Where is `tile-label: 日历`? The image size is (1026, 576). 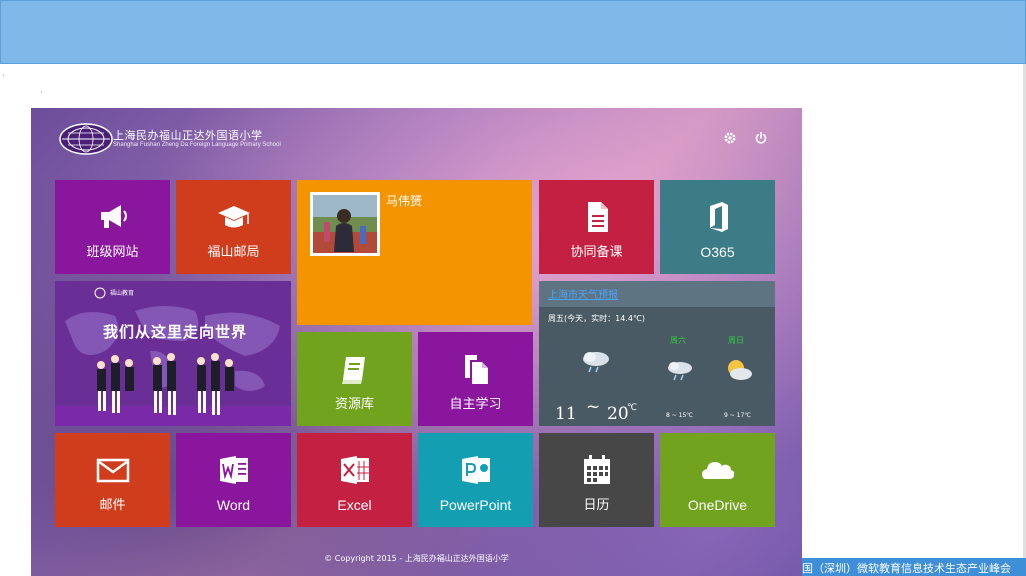 tile-label: 日历 is located at coordinates (596, 505).